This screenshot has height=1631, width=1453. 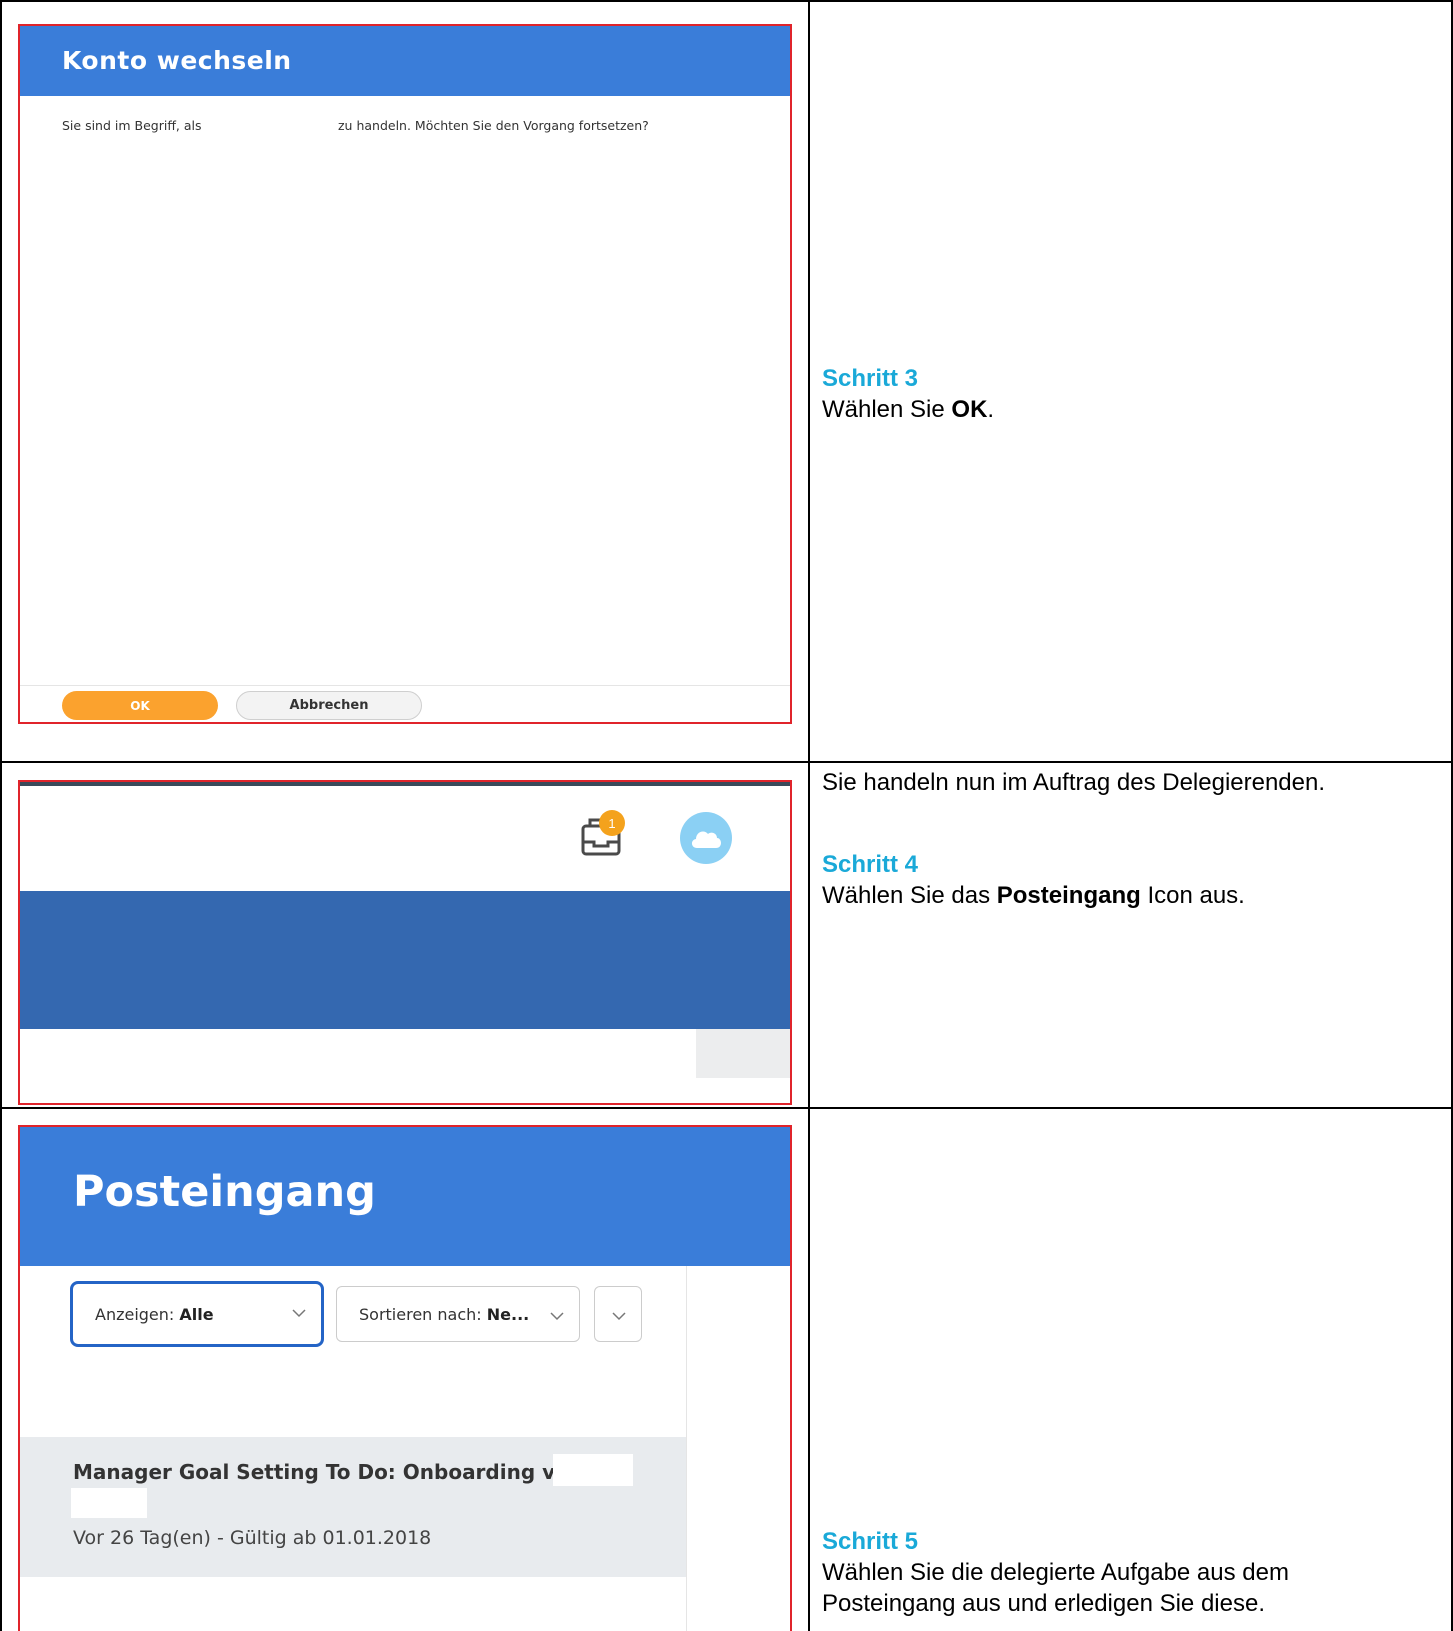 What do you see at coordinates (969, 409) in the screenshot?
I see `step3-text-bold: OK` at bounding box center [969, 409].